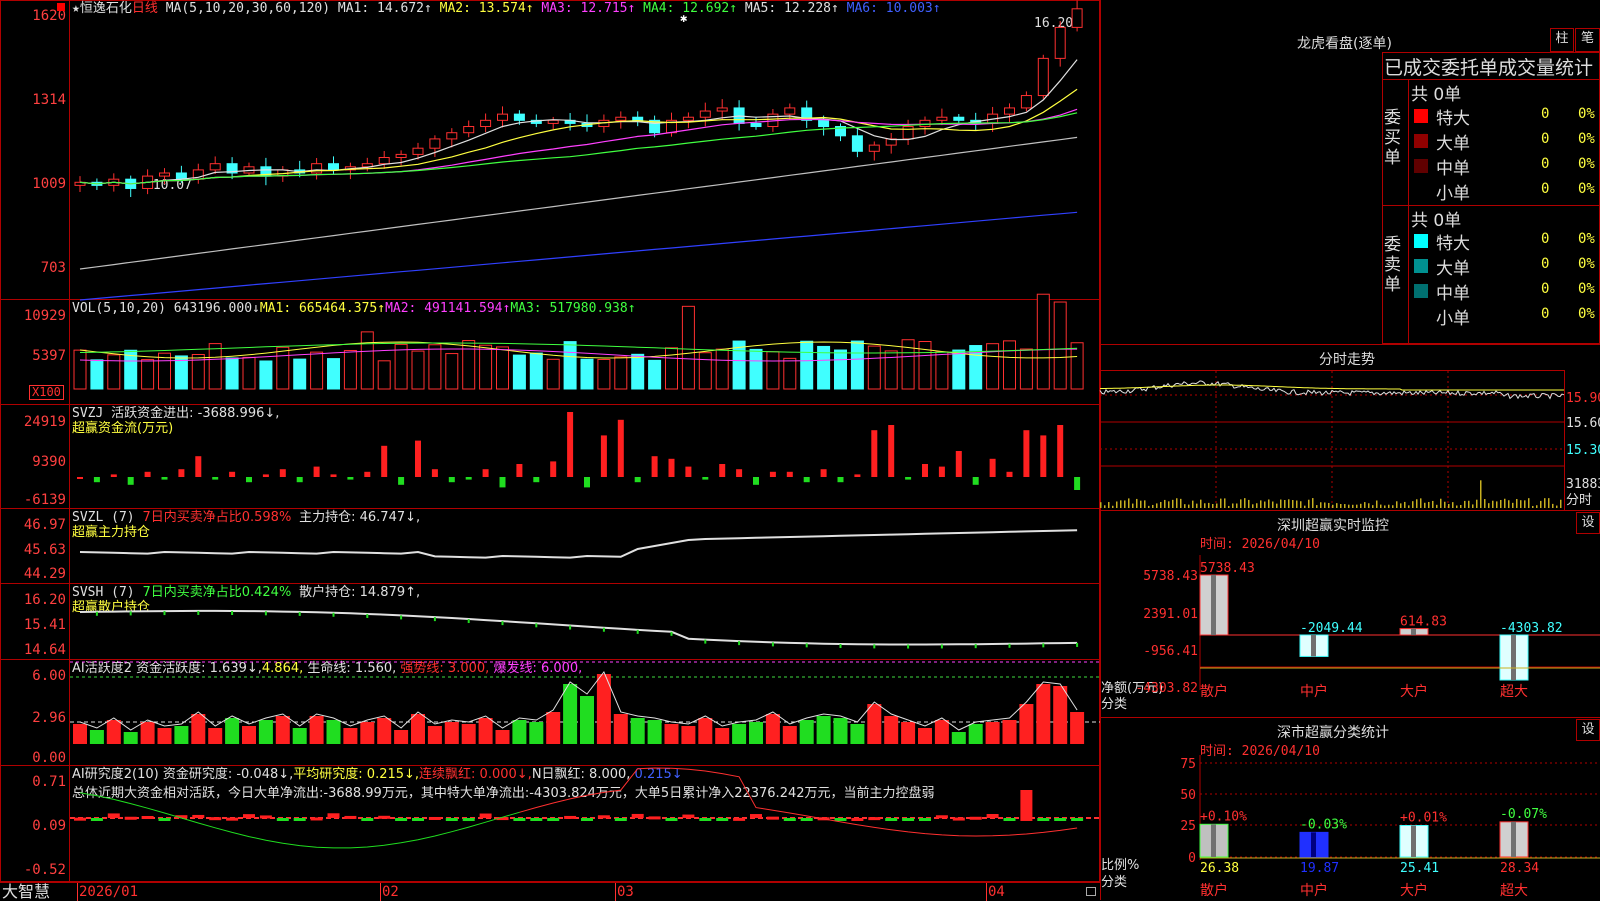  Describe the element at coordinates (1412, 68) in the screenshot. I see `tab-executed: 已成交` at that location.